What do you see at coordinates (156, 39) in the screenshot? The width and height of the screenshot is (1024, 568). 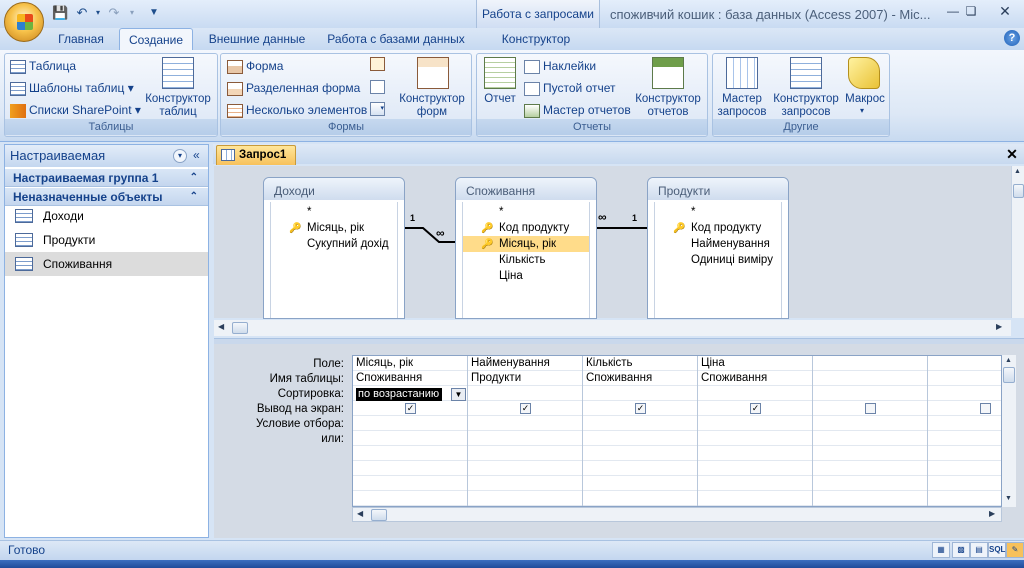 I see `tab-create: Создание` at bounding box center [156, 39].